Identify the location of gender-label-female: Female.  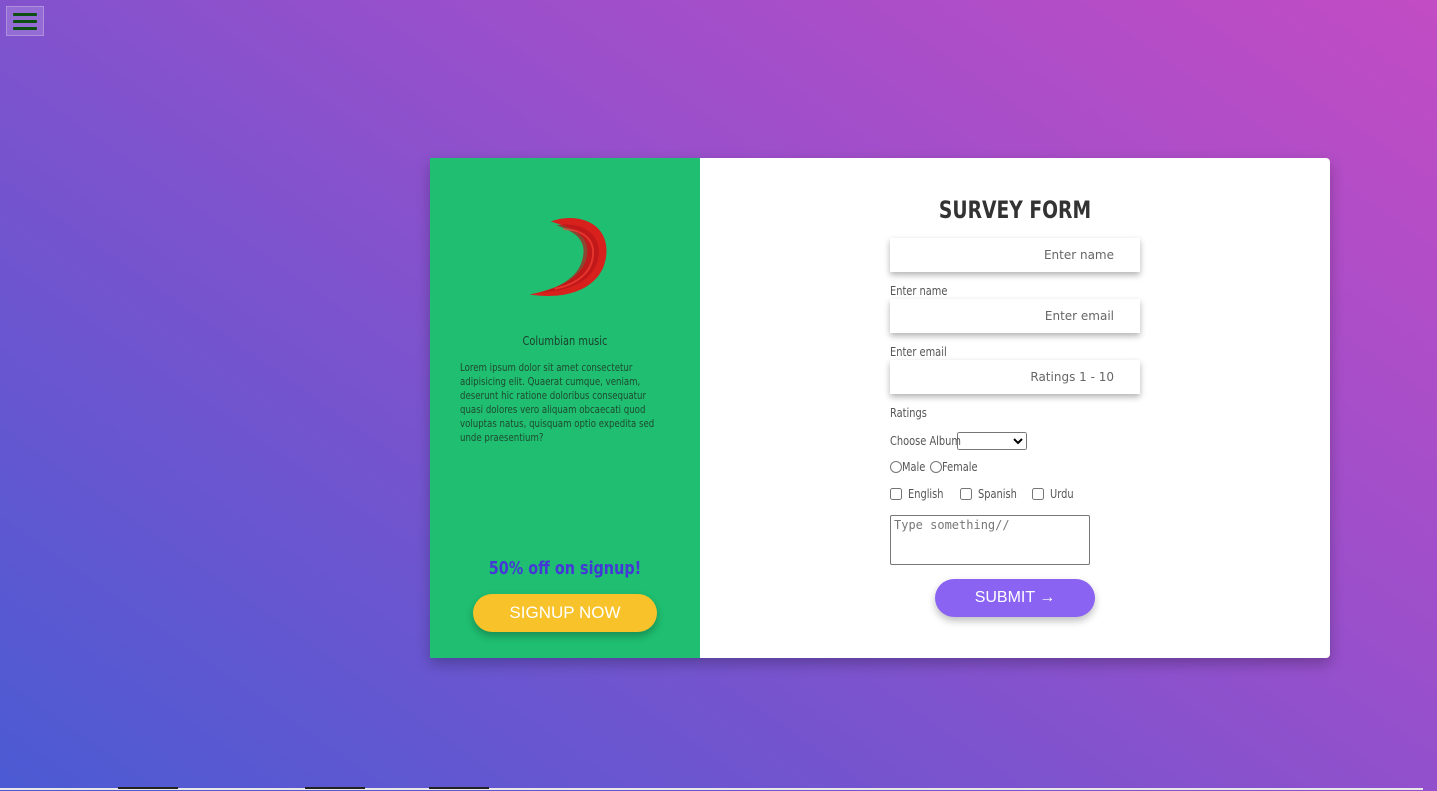
(960, 467).